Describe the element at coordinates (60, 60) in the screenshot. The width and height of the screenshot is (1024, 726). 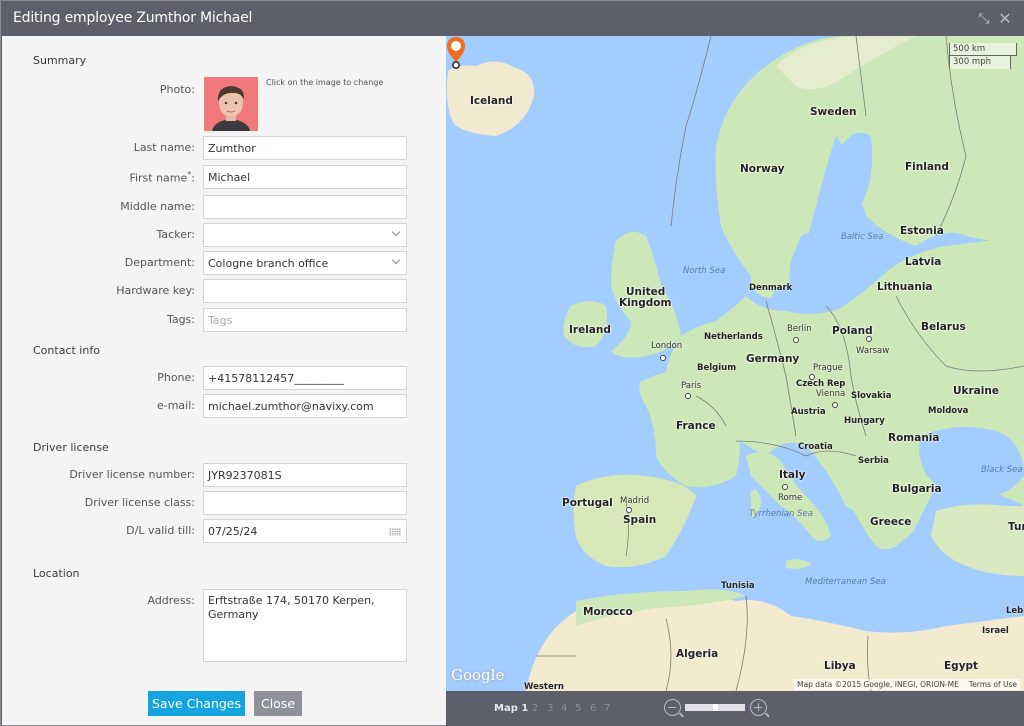
I see `section-summary: Summary` at that location.